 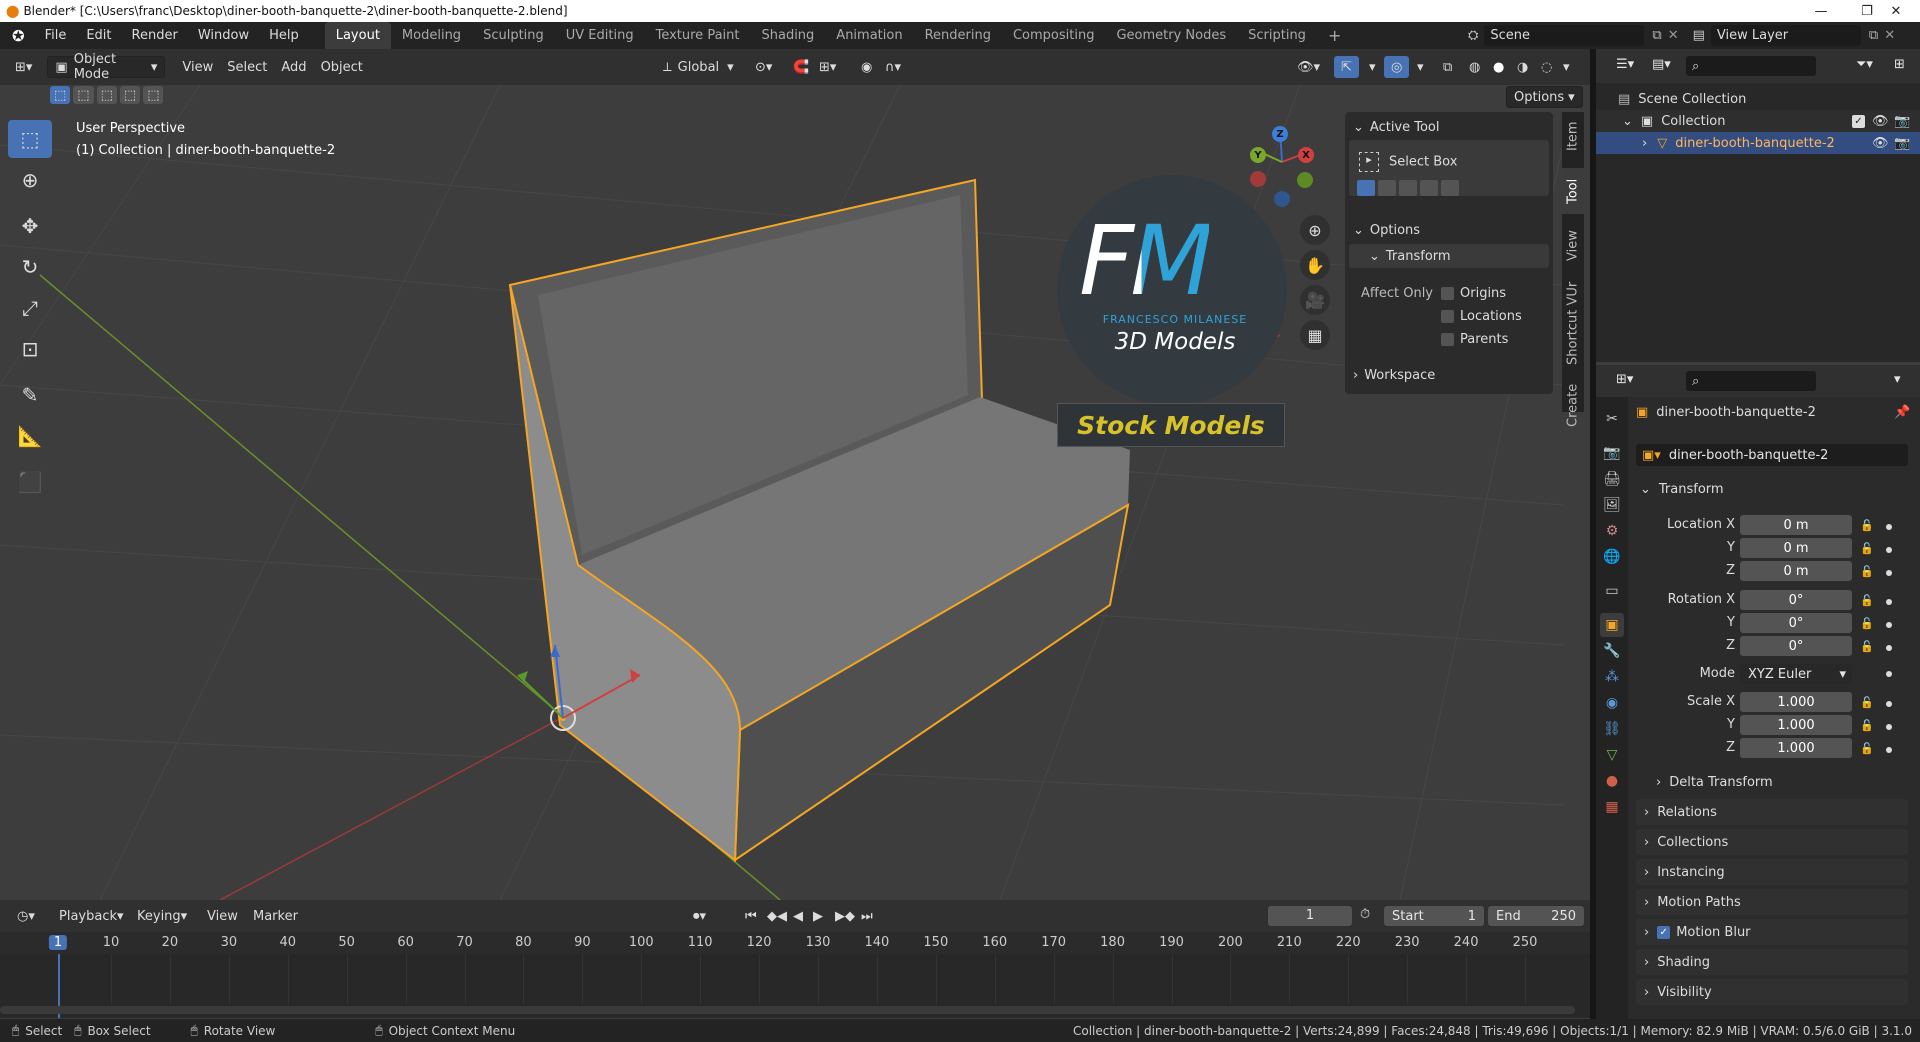 I want to click on gizmo-z-icon: Z, so click(x=1280, y=134).